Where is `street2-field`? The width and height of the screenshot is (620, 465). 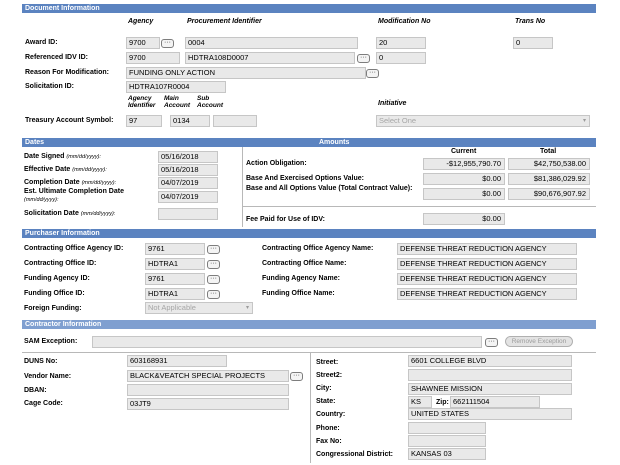 street2-field is located at coordinates (490, 375).